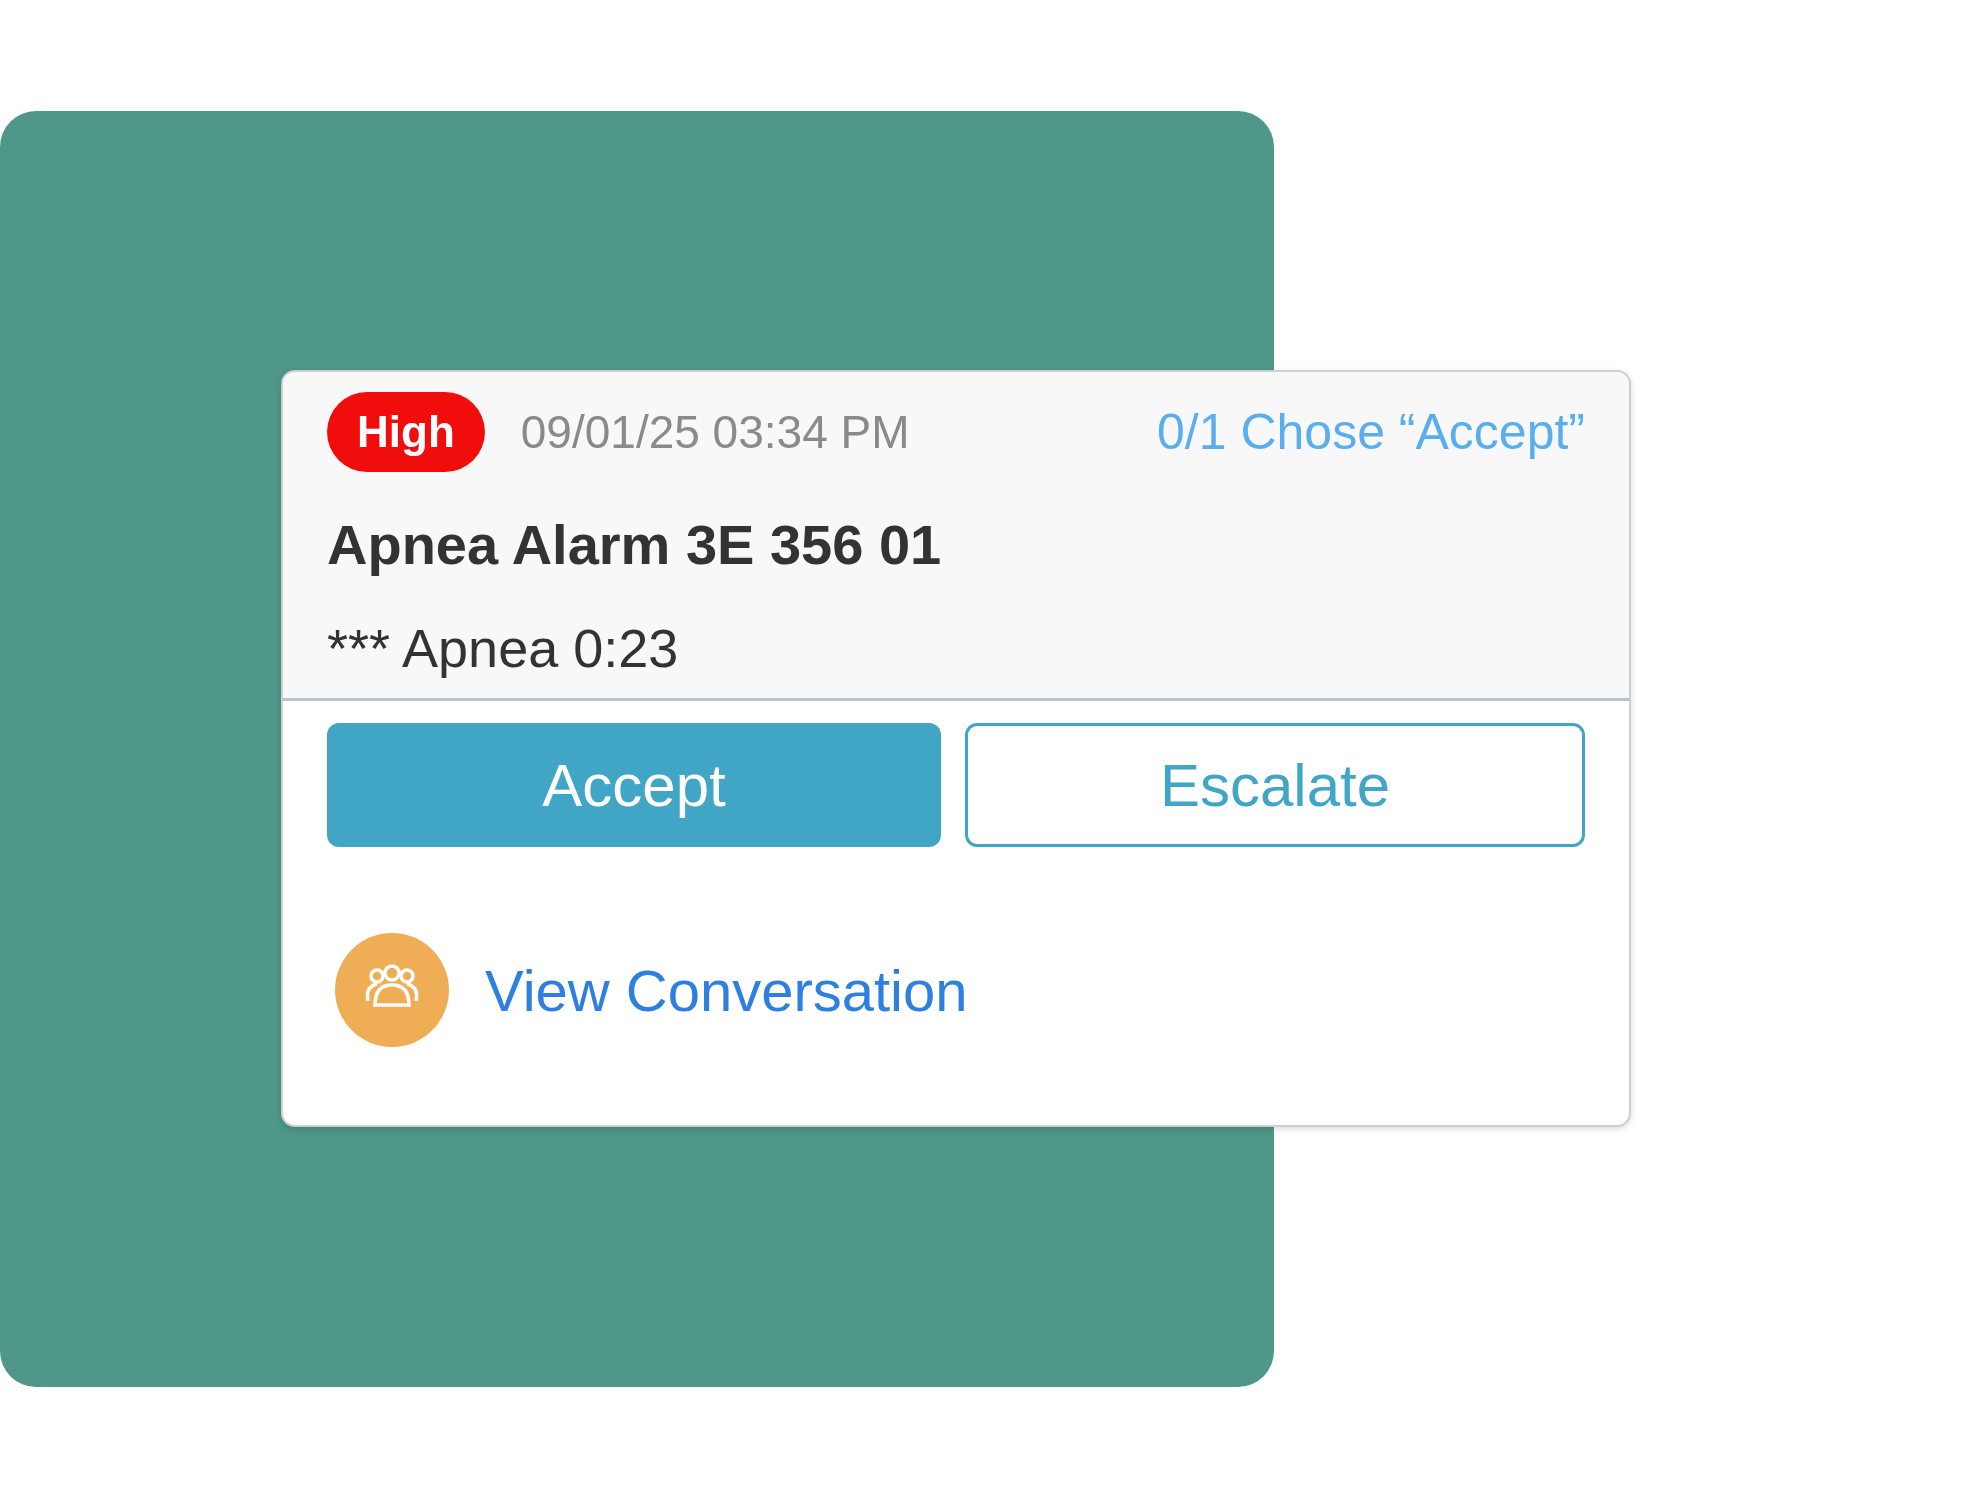 The height and width of the screenshot is (1500, 1986). Describe the element at coordinates (1371, 432) in the screenshot. I see `response-count: 0/1 Chose “Accept”` at that location.